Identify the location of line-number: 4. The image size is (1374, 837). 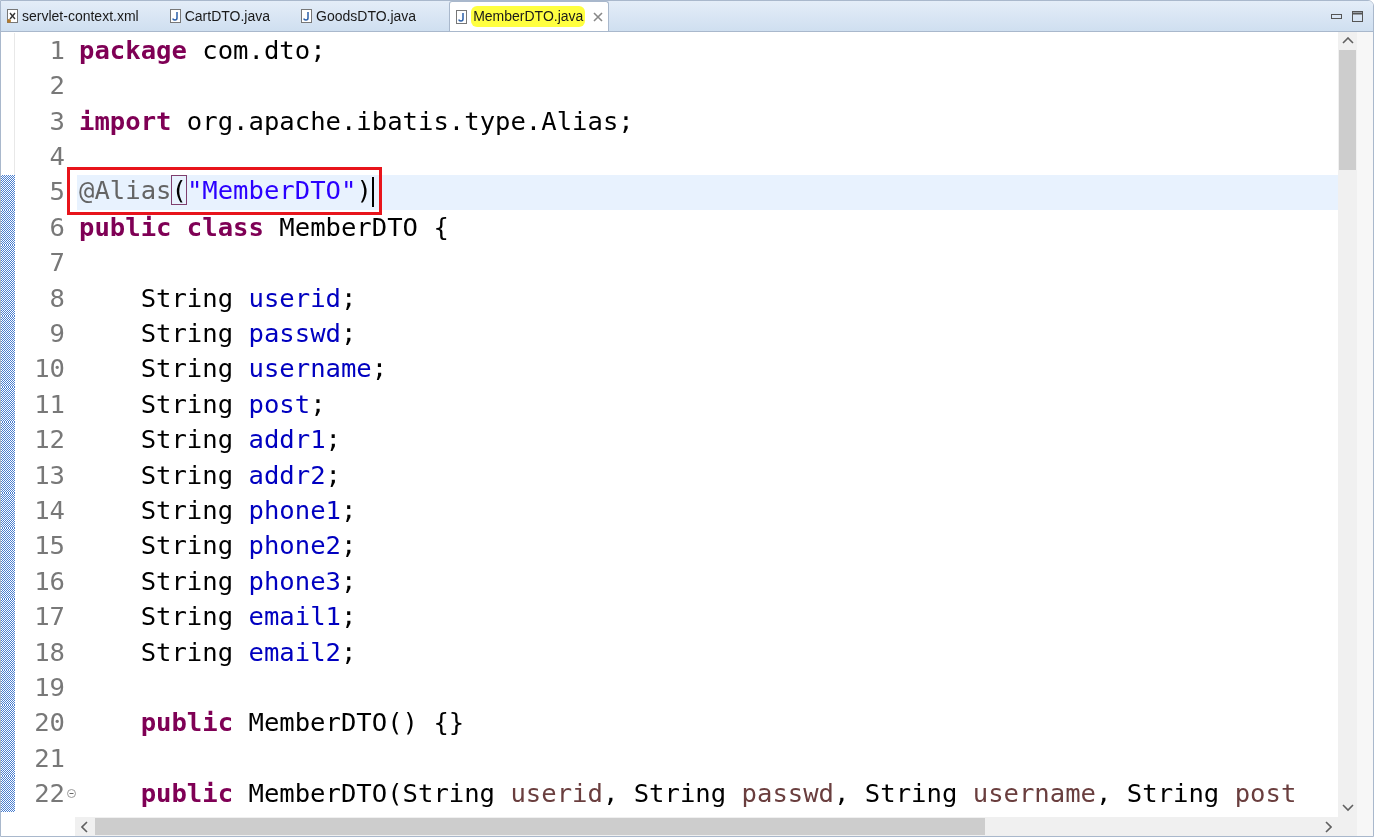
(57, 156).